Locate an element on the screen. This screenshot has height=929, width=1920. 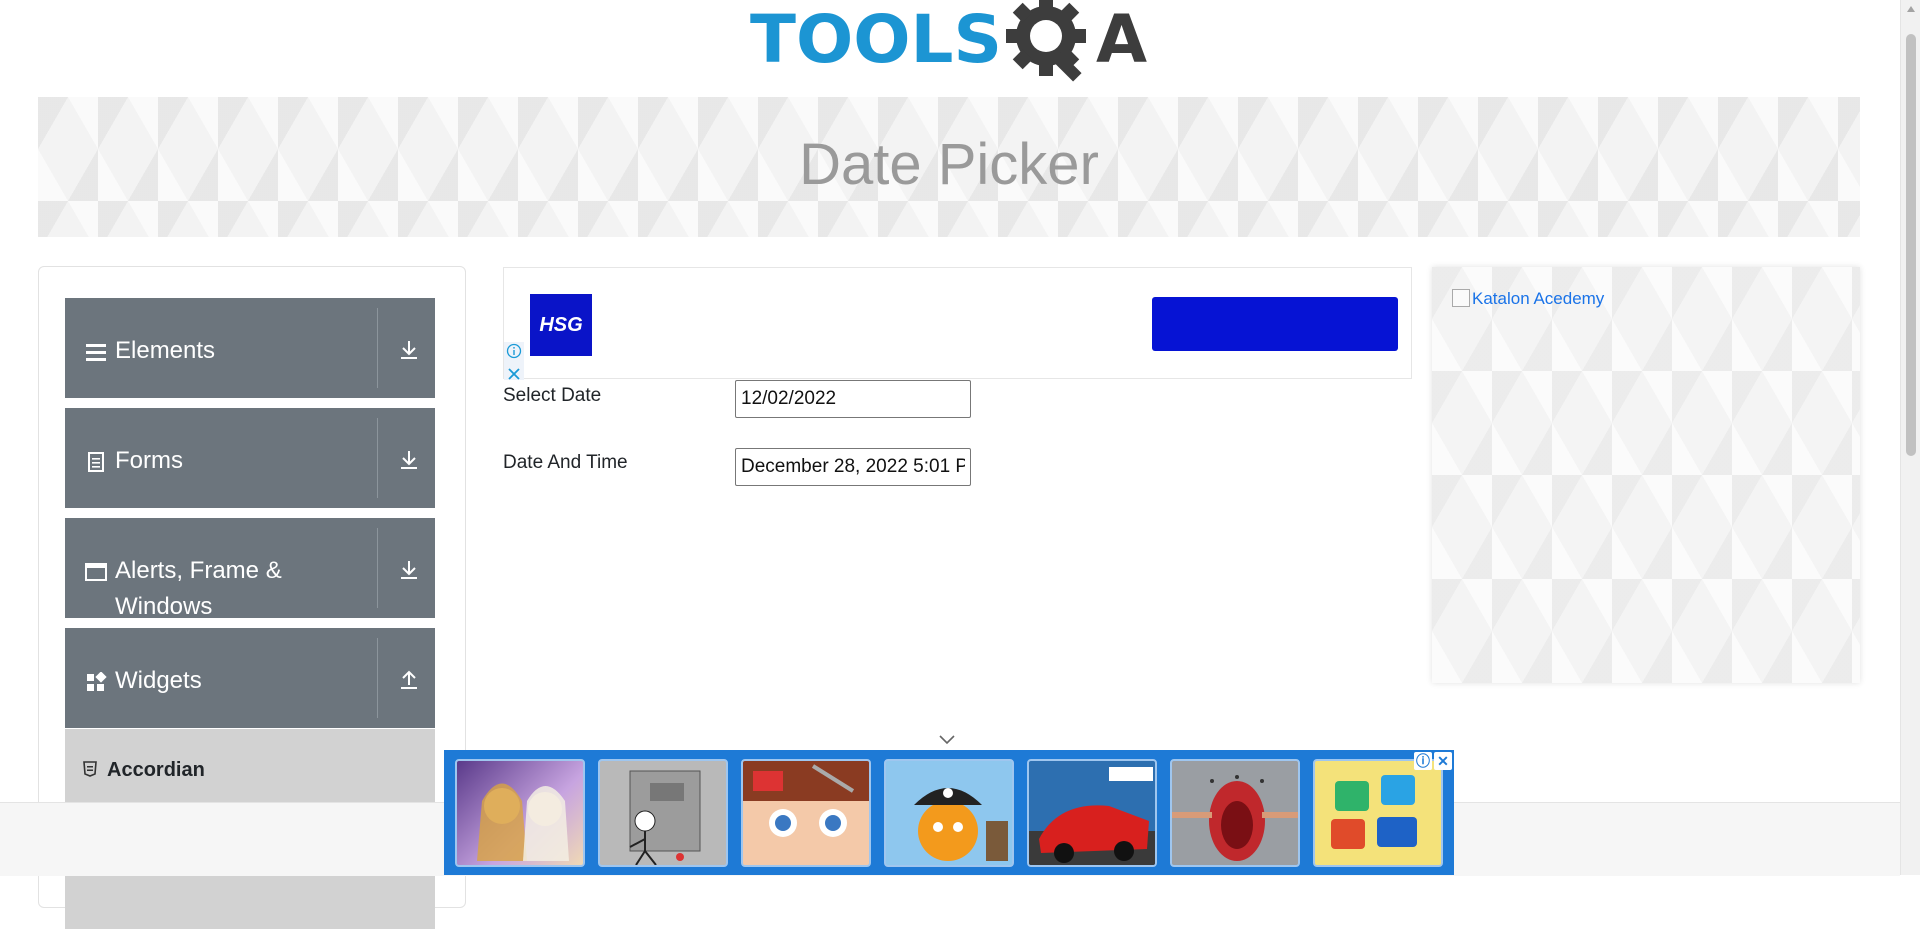
game-thumbnail-mouth-doctor is located at coordinates (1235, 813).